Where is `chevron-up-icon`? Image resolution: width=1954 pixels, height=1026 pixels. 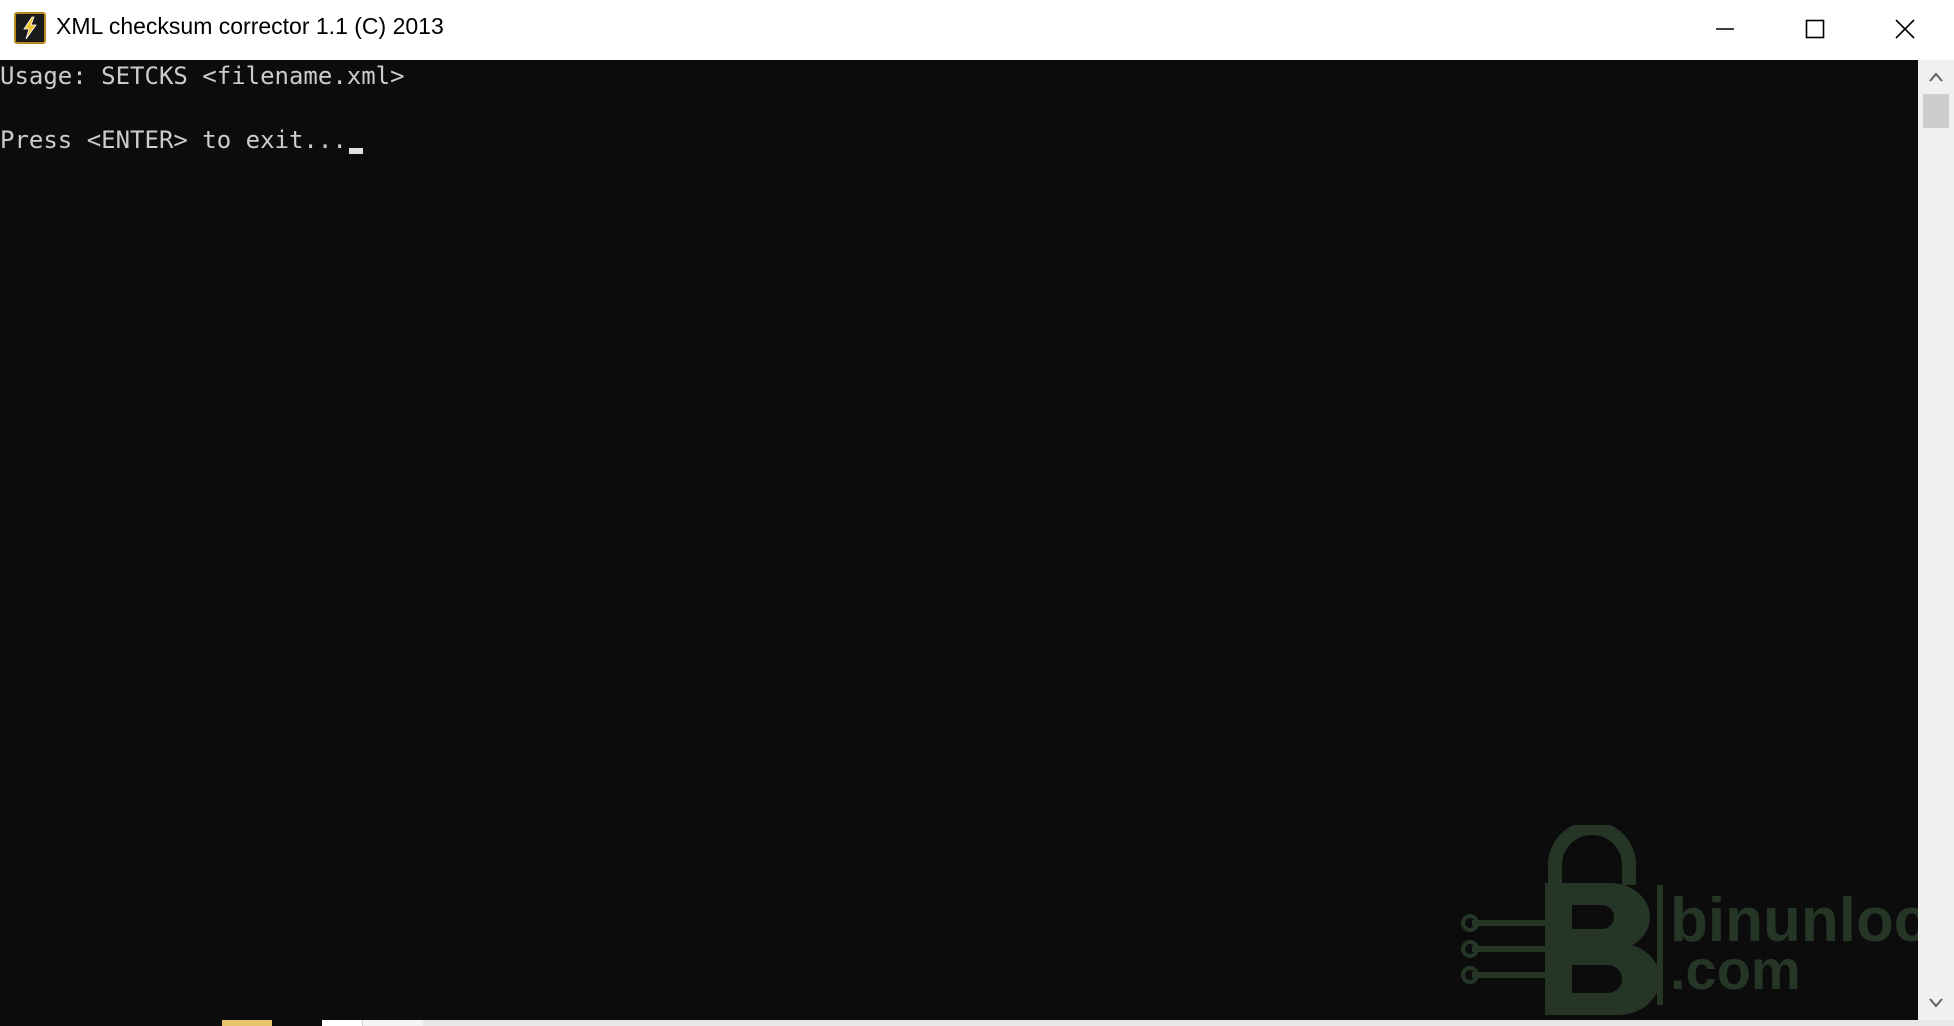 chevron-up-icon is located at coordinates (1936, 77).